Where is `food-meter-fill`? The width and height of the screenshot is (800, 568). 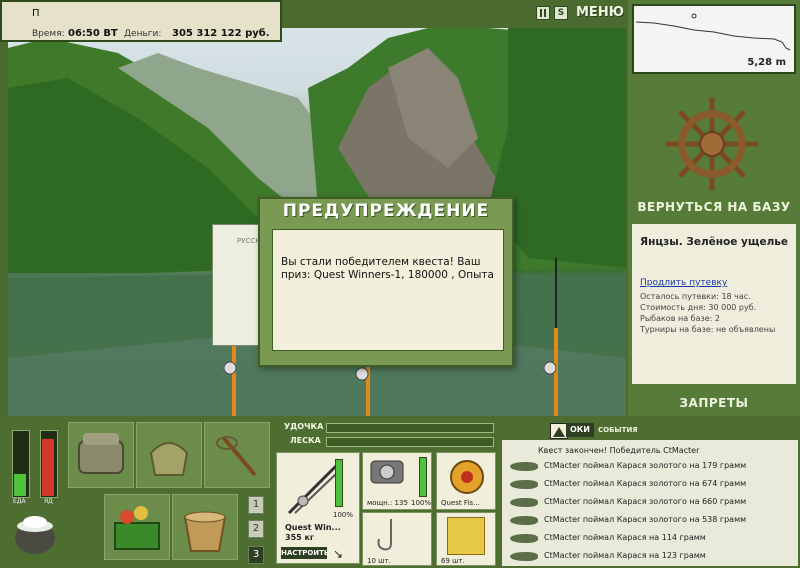
food-meter-fill is located at coordinates (20, 485).